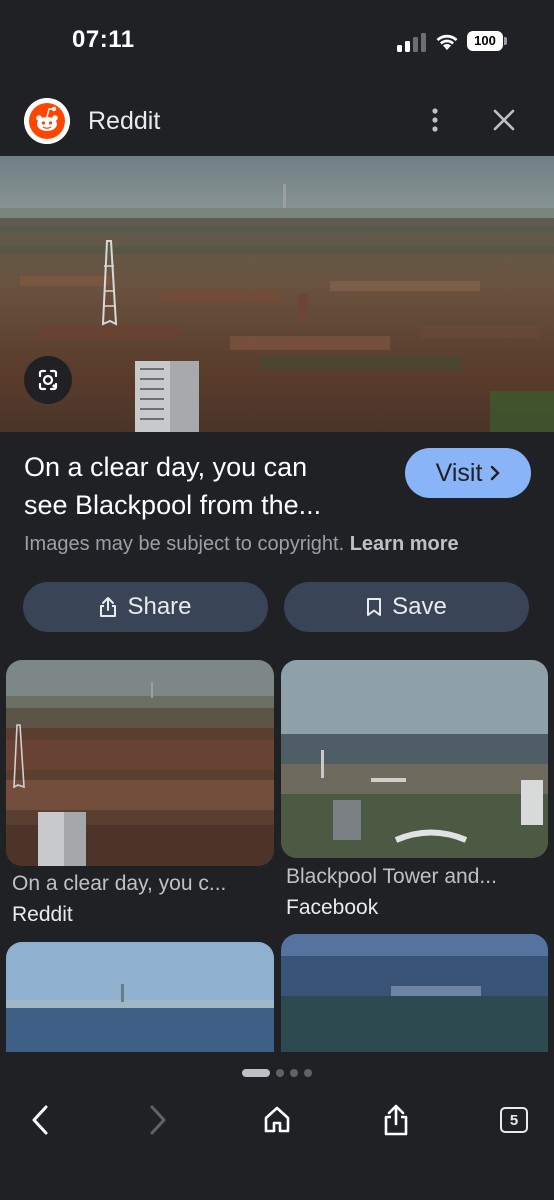  Describe the element at coordinates (504, 120) in the screenshot. I see `close-icon` at that location.